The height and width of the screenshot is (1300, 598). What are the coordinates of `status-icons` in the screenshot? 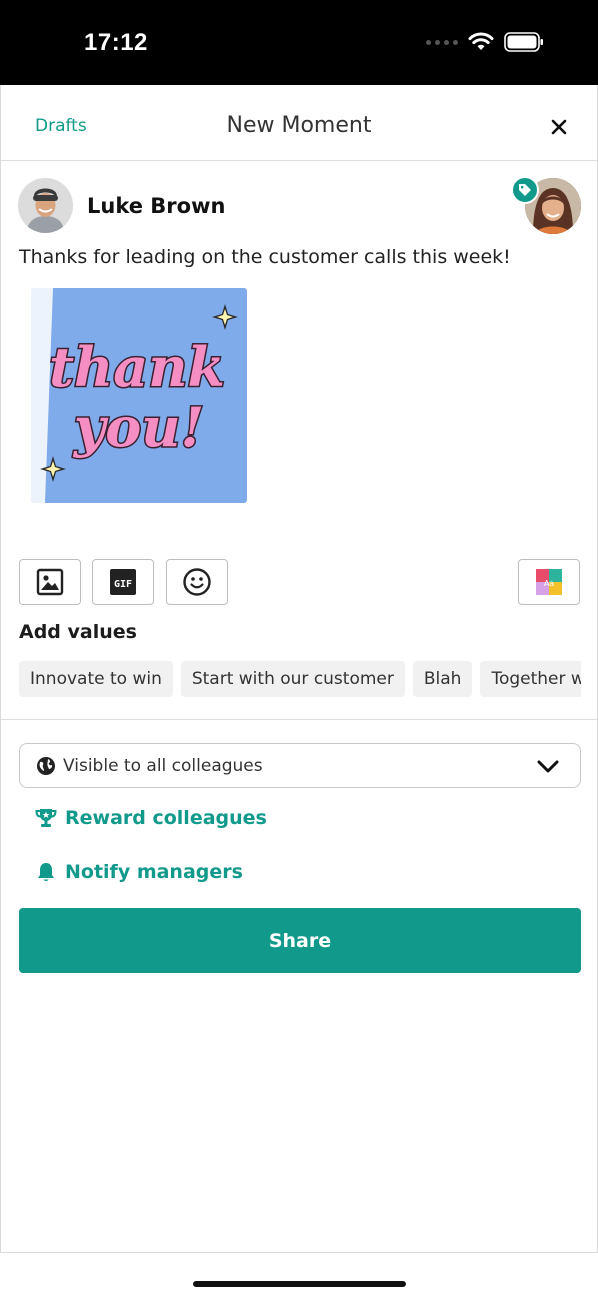 It's located at (485, 42).